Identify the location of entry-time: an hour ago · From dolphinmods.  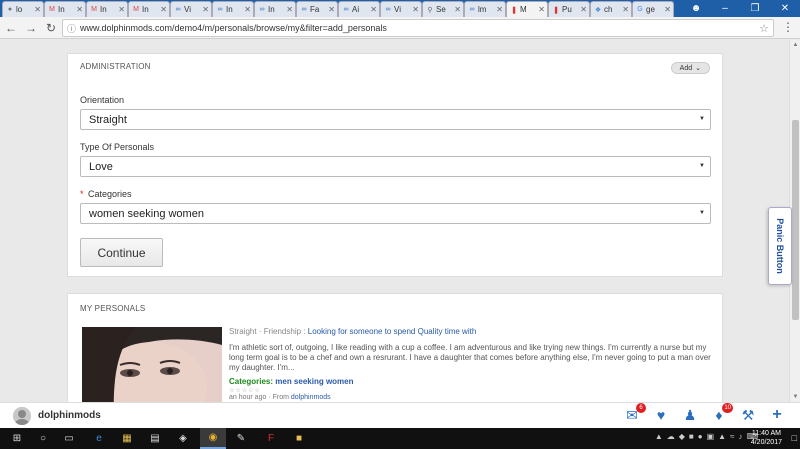
(474, 397).